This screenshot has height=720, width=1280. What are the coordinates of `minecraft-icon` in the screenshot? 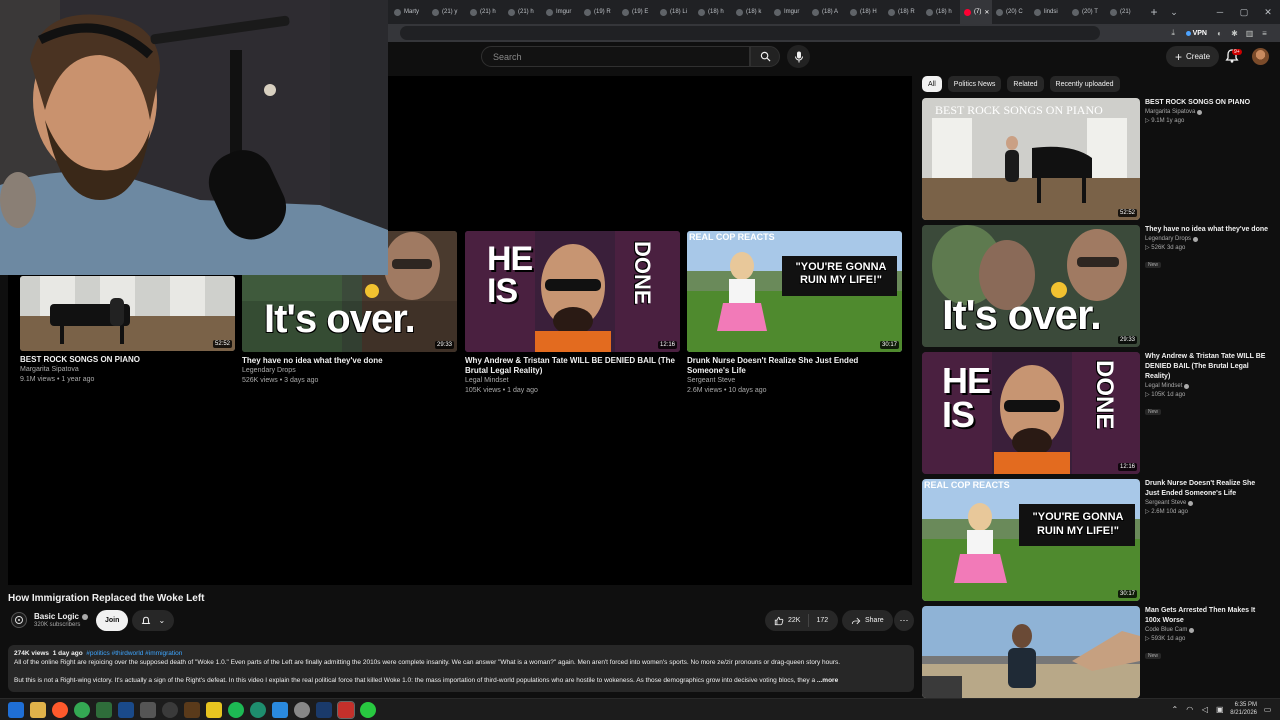 It's located at (104, 710).